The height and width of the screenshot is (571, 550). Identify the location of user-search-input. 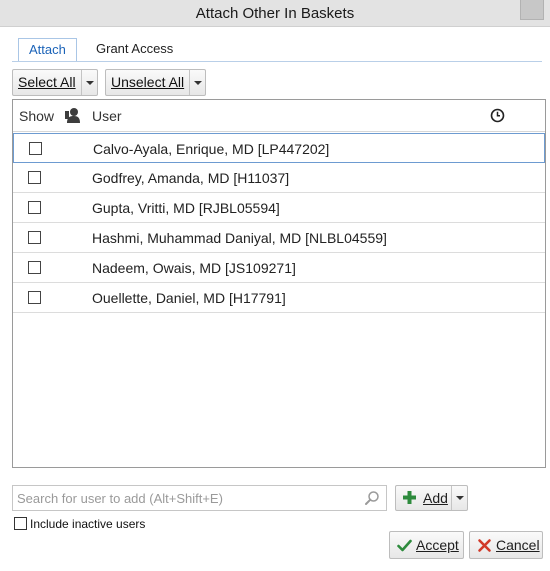
(183, 498).